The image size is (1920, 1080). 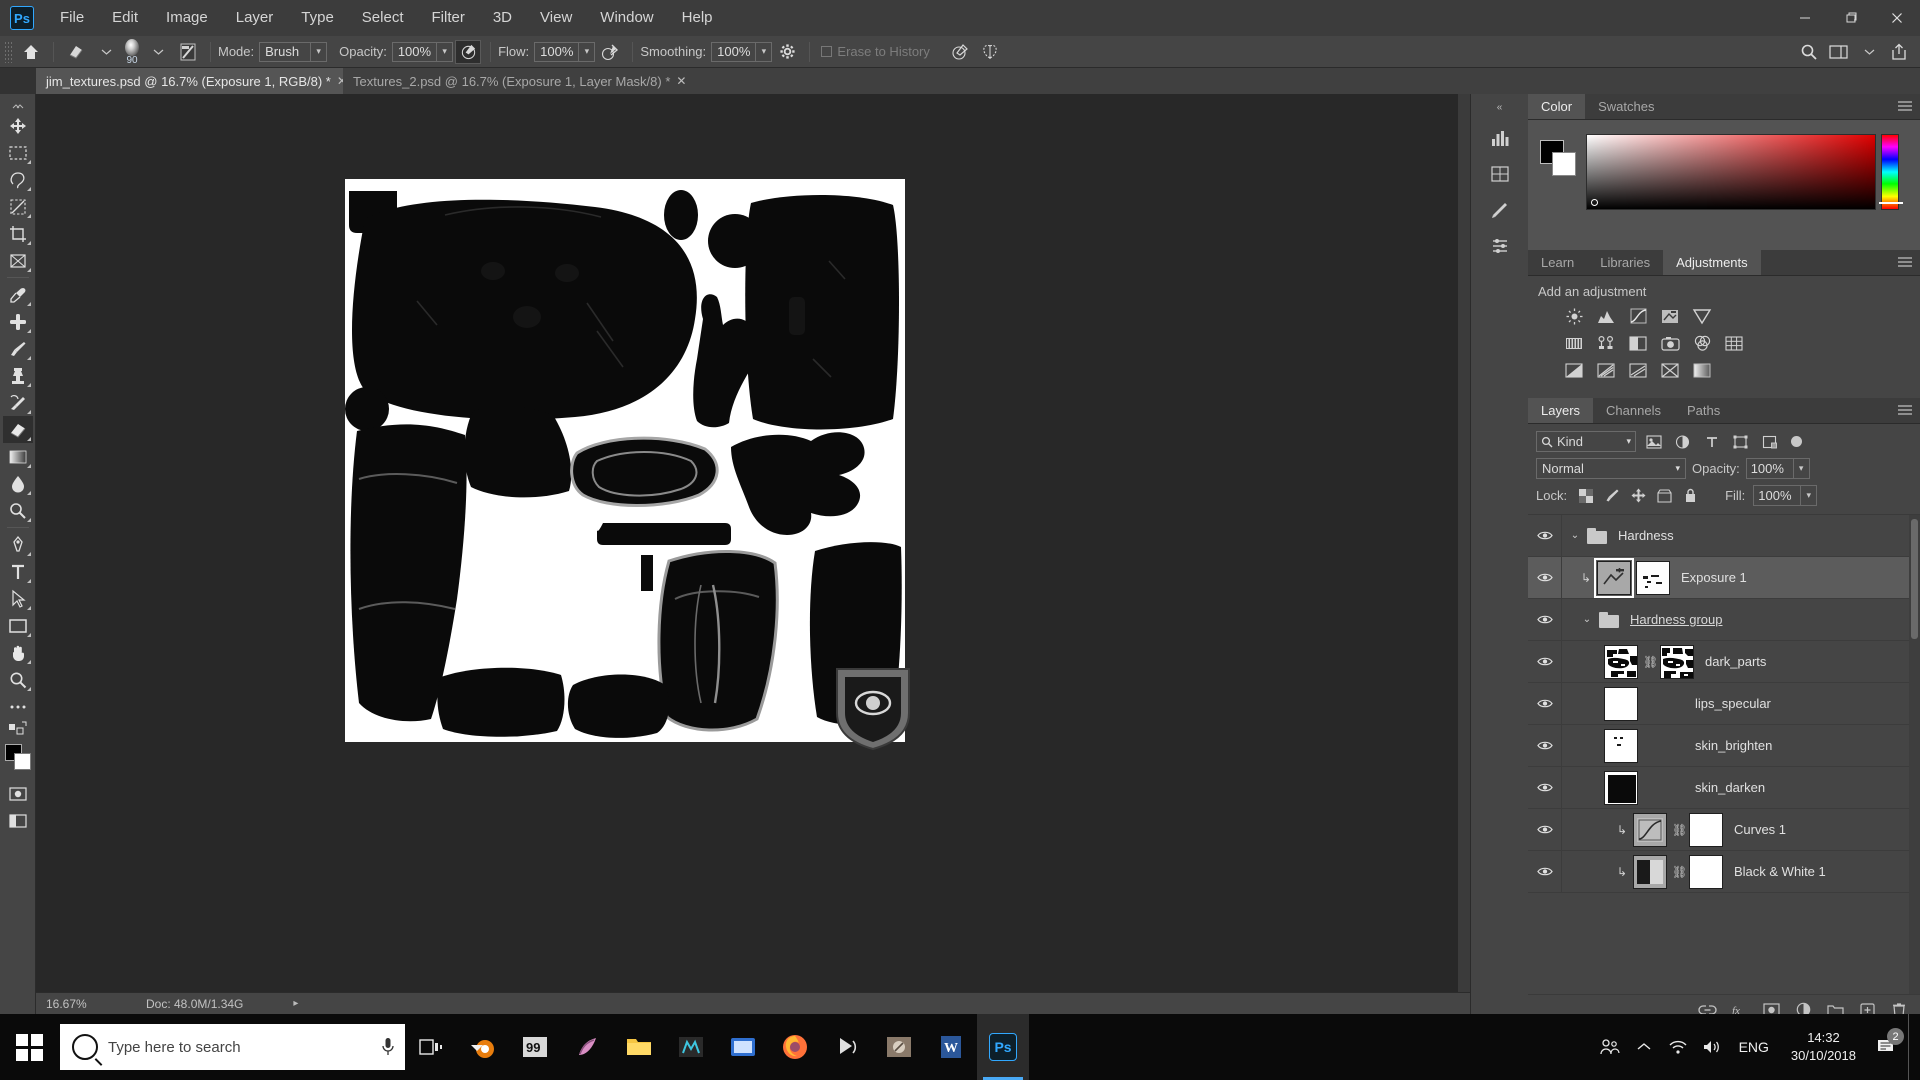 I want to click on layer-body-black-white-1: ↳ ⛓ Black & White 1, so click(x=1741, y=872).